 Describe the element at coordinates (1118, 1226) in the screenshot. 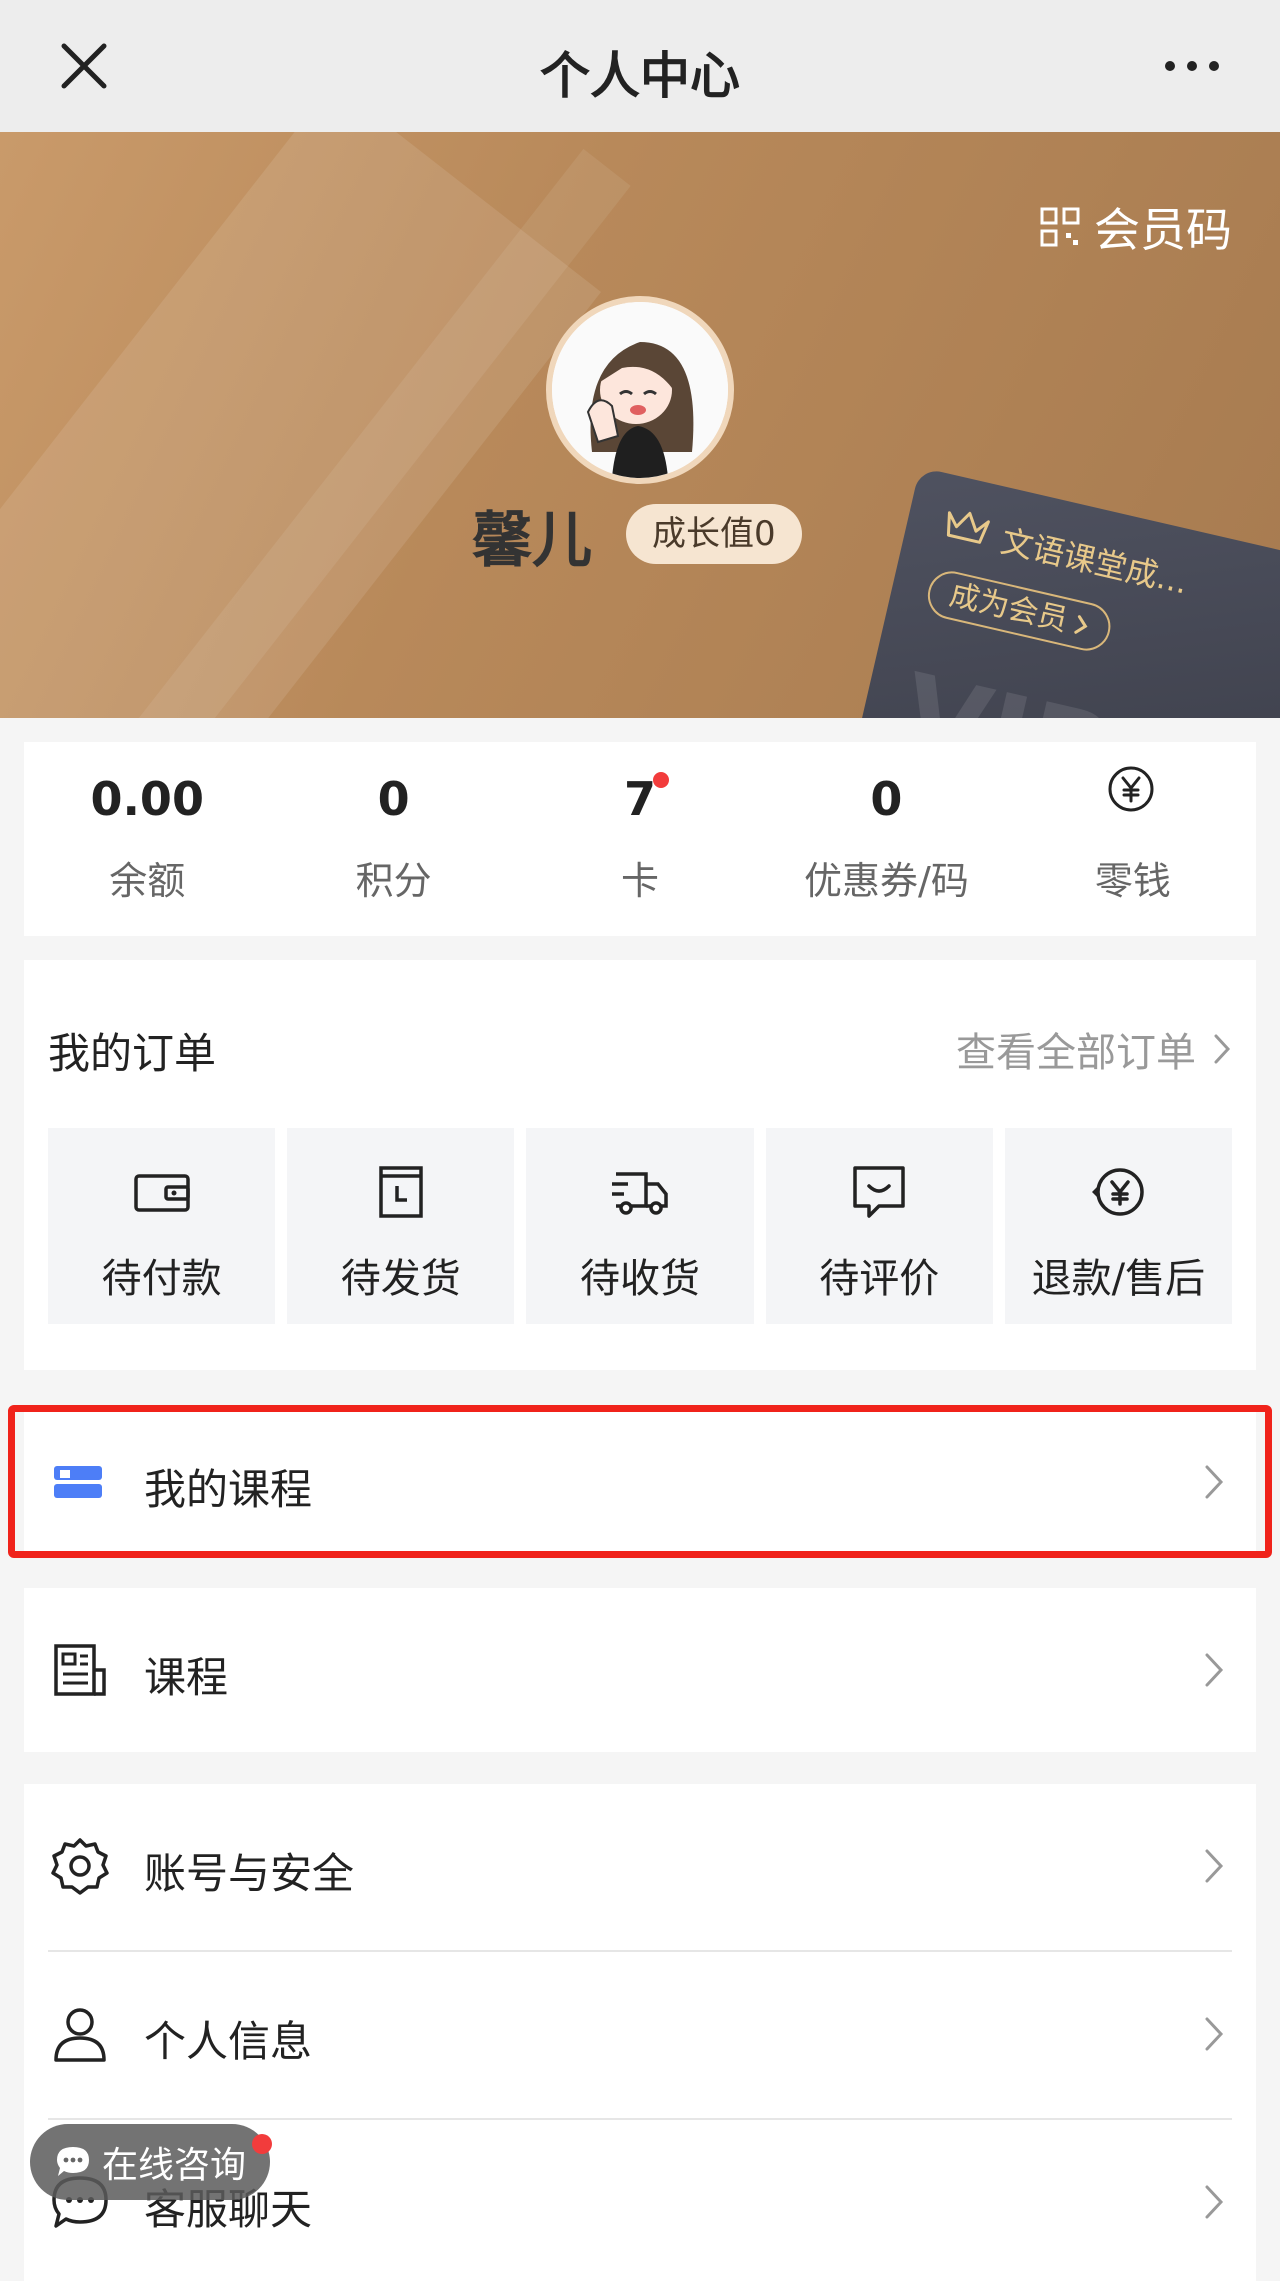

I see `order-refund-aftersale: 退款/售后` at that location.